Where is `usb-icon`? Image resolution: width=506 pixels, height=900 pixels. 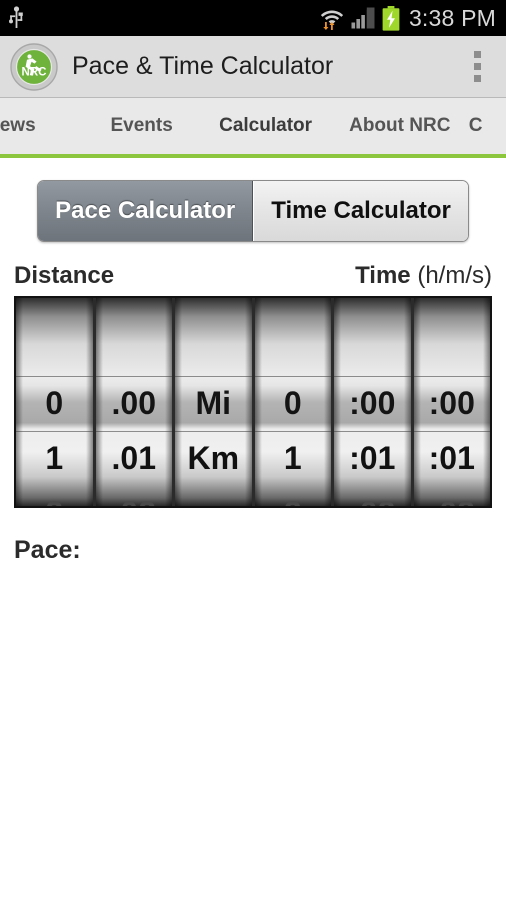 usb-icon is located at coordinates (16, 17).